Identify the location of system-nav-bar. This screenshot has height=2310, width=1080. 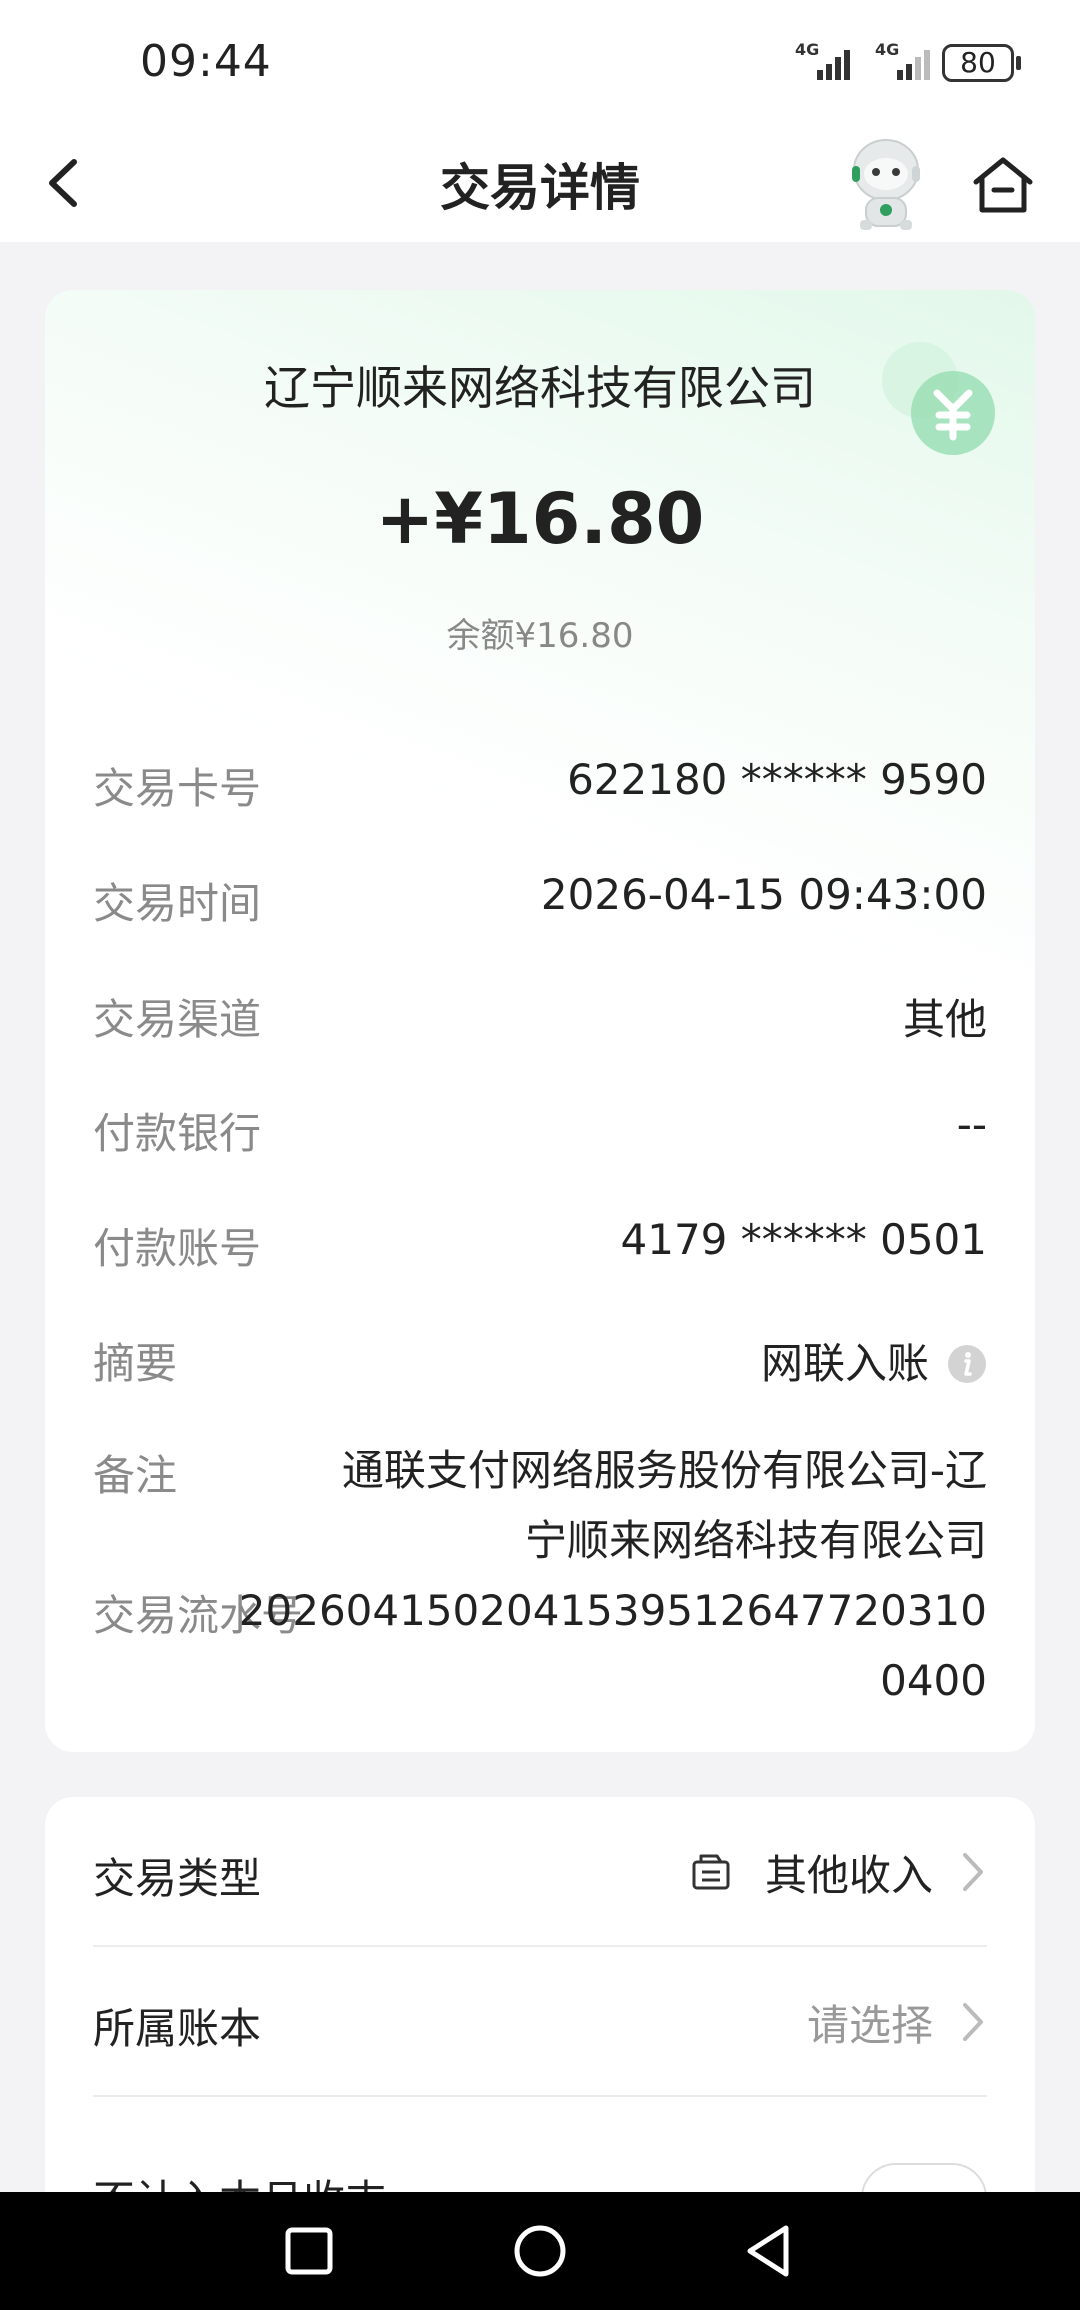
(540, 2251).